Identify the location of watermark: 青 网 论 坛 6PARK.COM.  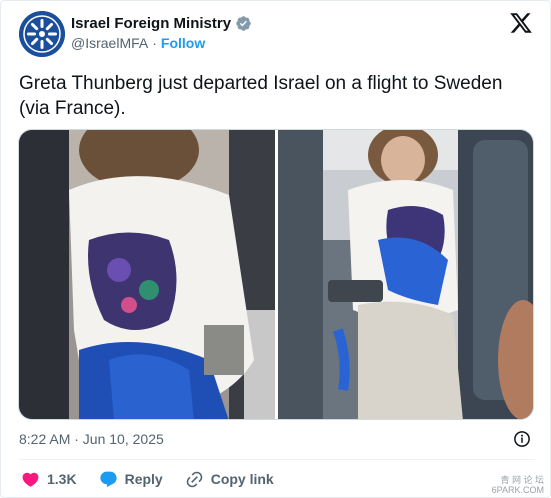
(518, 485).